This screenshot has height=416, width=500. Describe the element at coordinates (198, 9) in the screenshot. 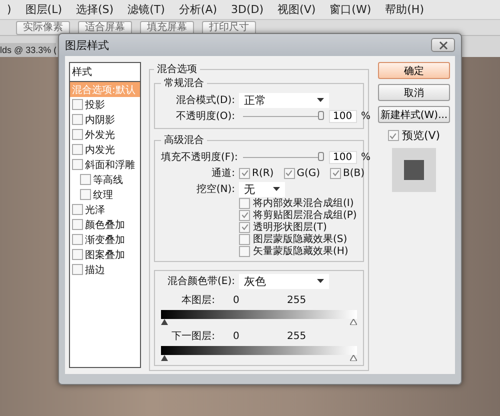

I see `menu-item: 分析(A)` at that location.